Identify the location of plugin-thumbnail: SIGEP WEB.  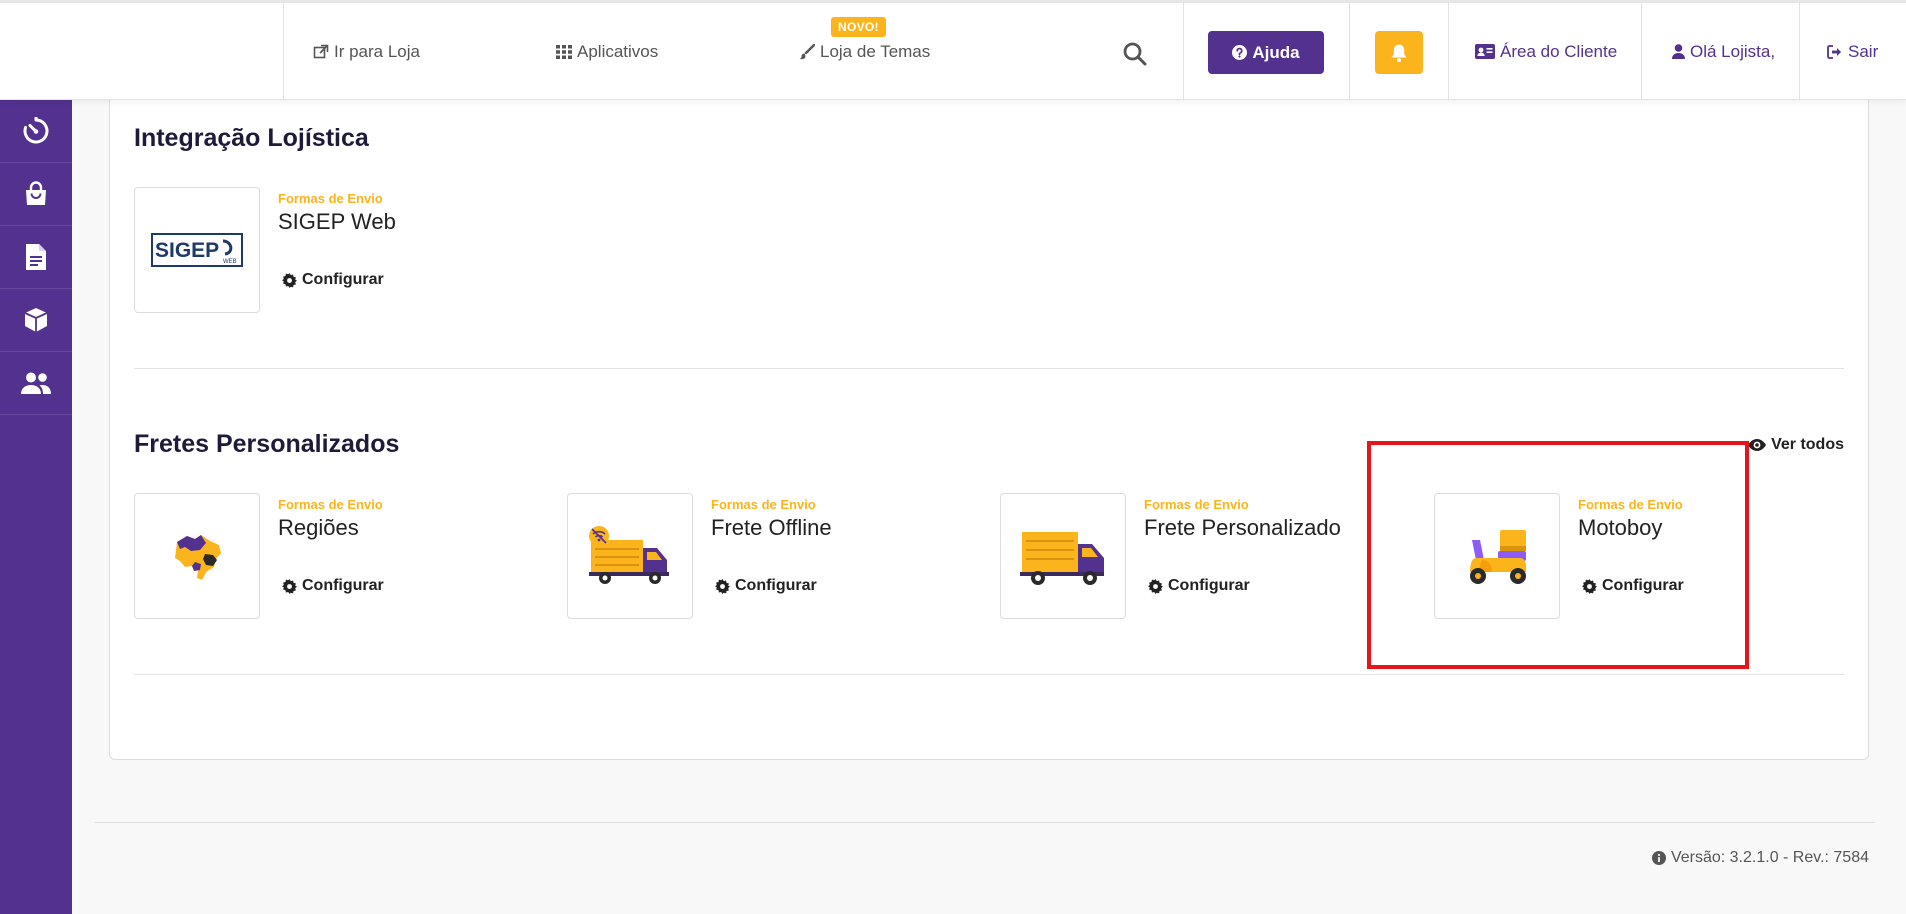
(197, 250).